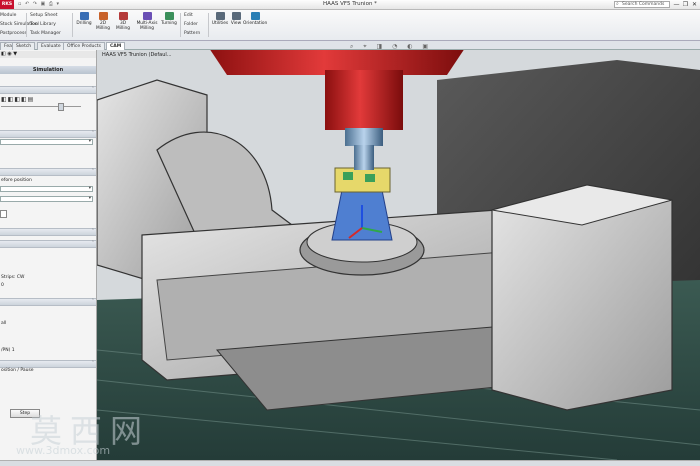 Image resolution: width=700 pixels, height=466 pixels. What do you see at coordinates (8, 15) in the screenshot?
I see `ribbon-left-item-module: Module` at bounding box center [8, 15].